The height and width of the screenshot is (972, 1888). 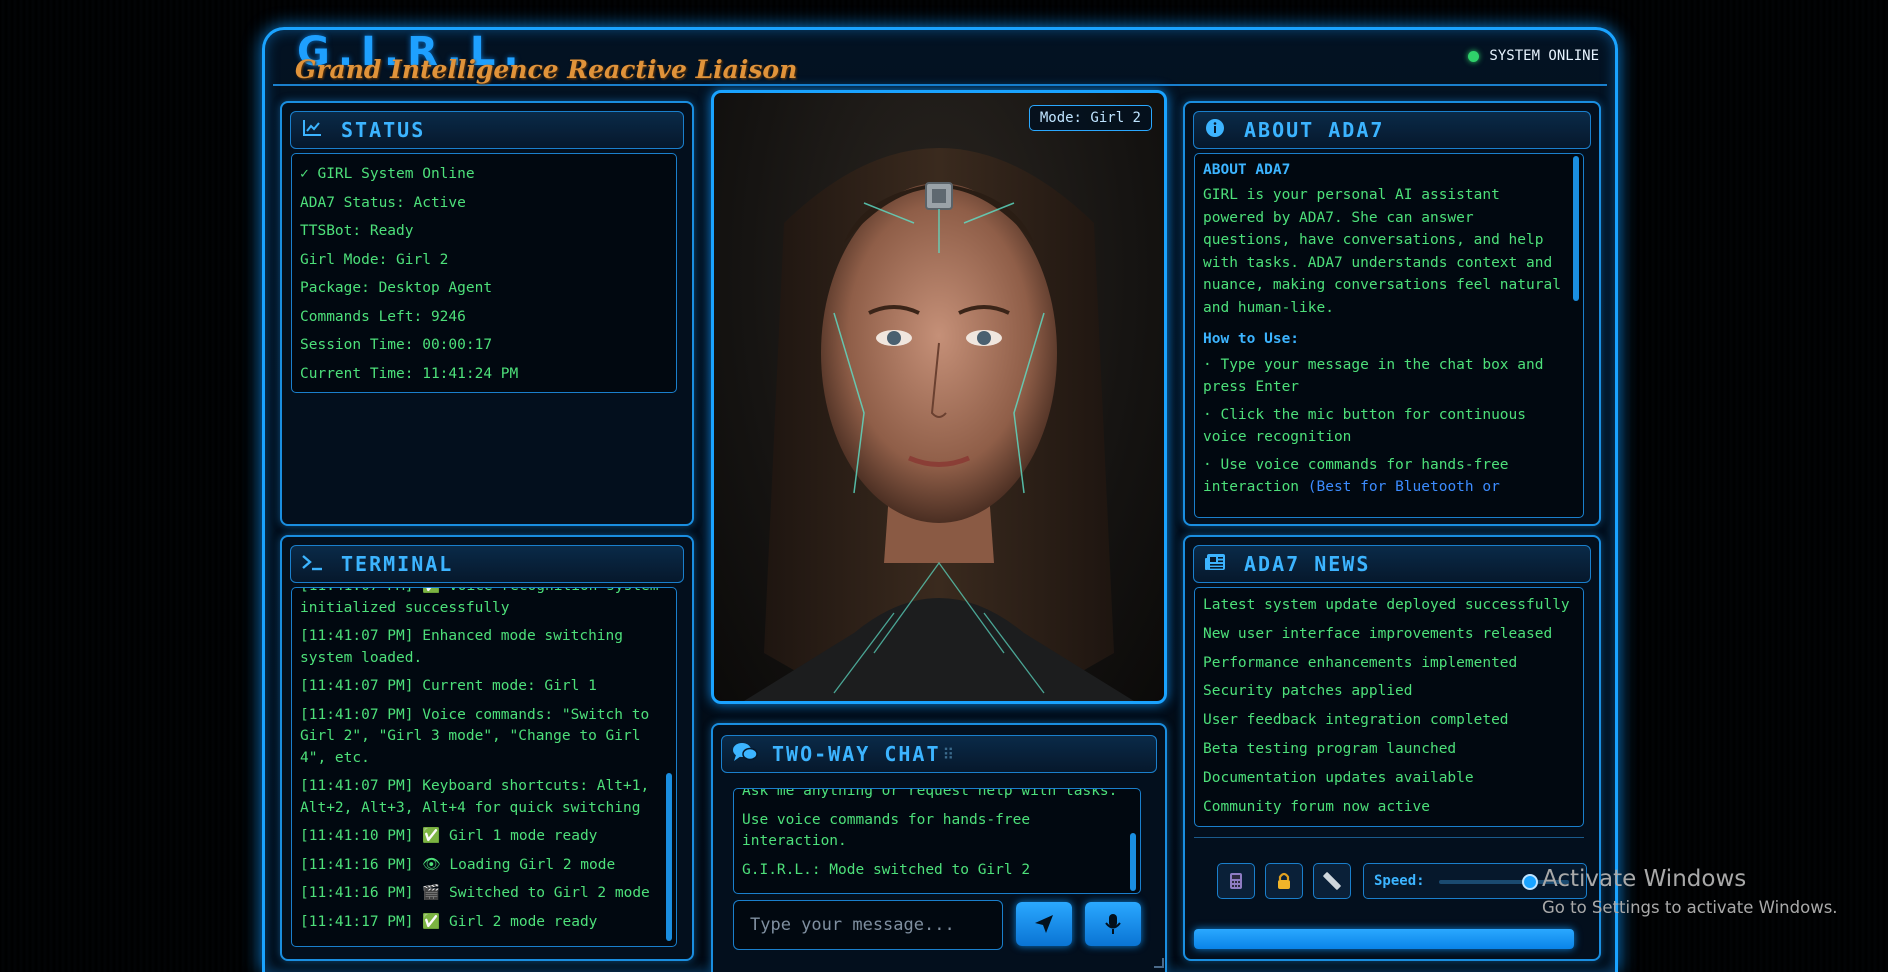 I want to click on calculator-button, so click(x=1236, y=881).